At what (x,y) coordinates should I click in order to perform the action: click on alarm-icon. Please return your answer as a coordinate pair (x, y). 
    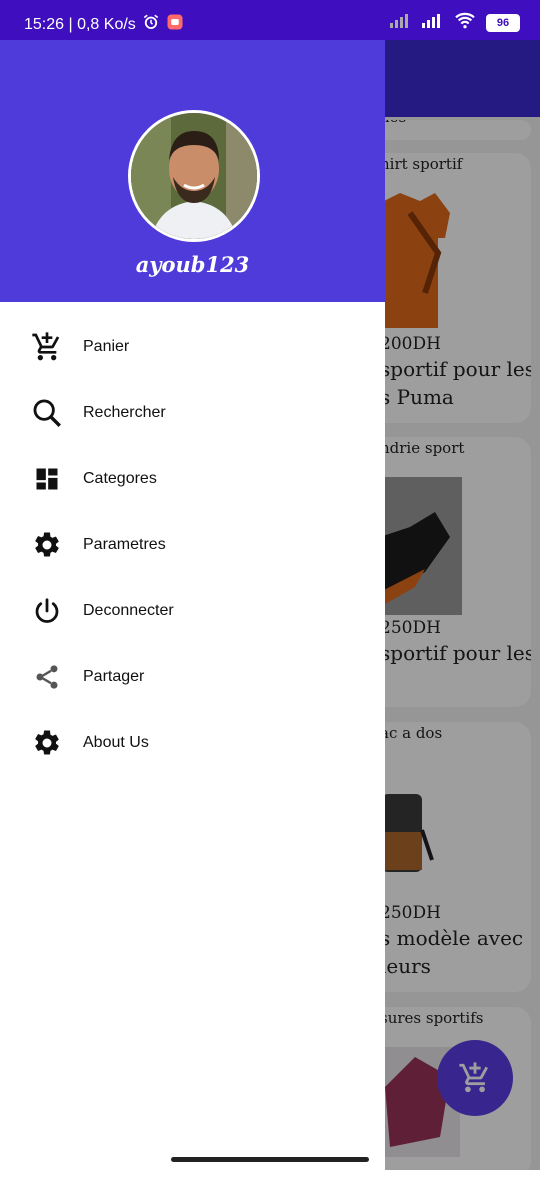
    Looking at the image, I should click on (151, 24).